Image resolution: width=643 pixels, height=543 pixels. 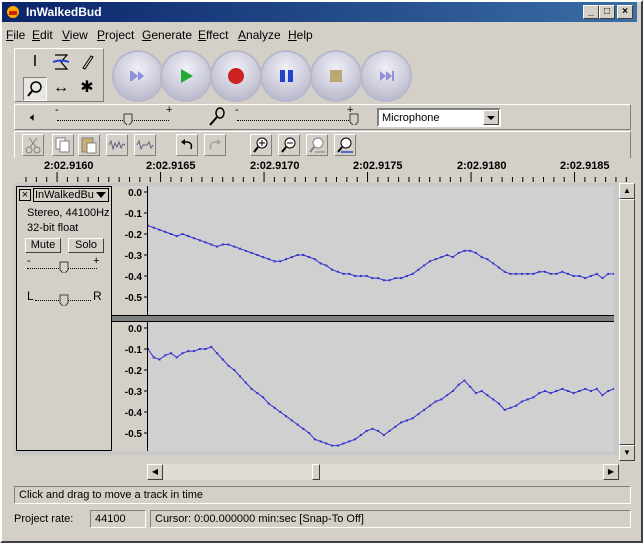 I want to click on skip-to-end-button, so click(x=386, y=76).